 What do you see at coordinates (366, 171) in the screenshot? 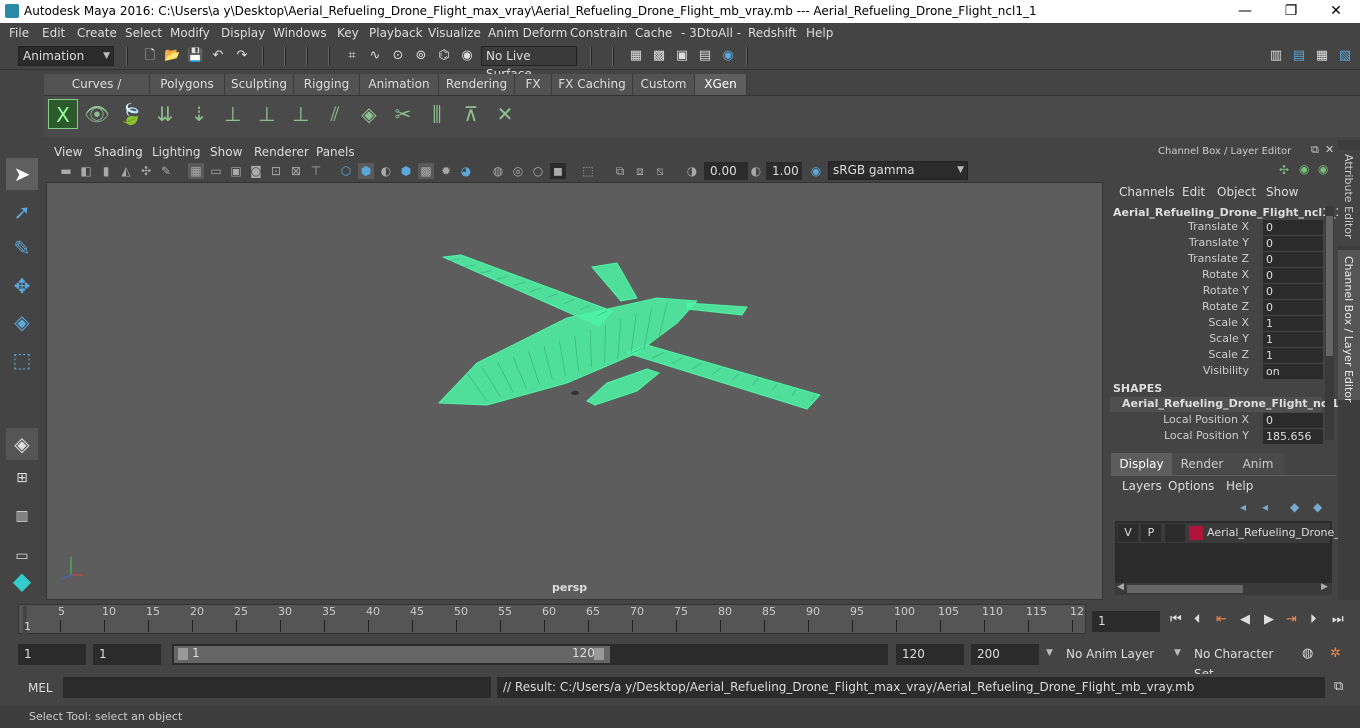
I see `smooth-shade-icon: ⬢` at bounding box center [366, 171].